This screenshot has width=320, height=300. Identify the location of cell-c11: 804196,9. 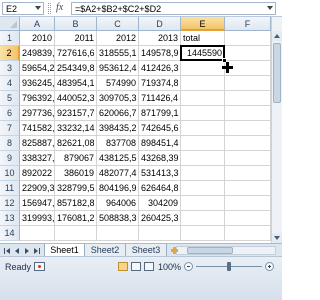
(118, 188).